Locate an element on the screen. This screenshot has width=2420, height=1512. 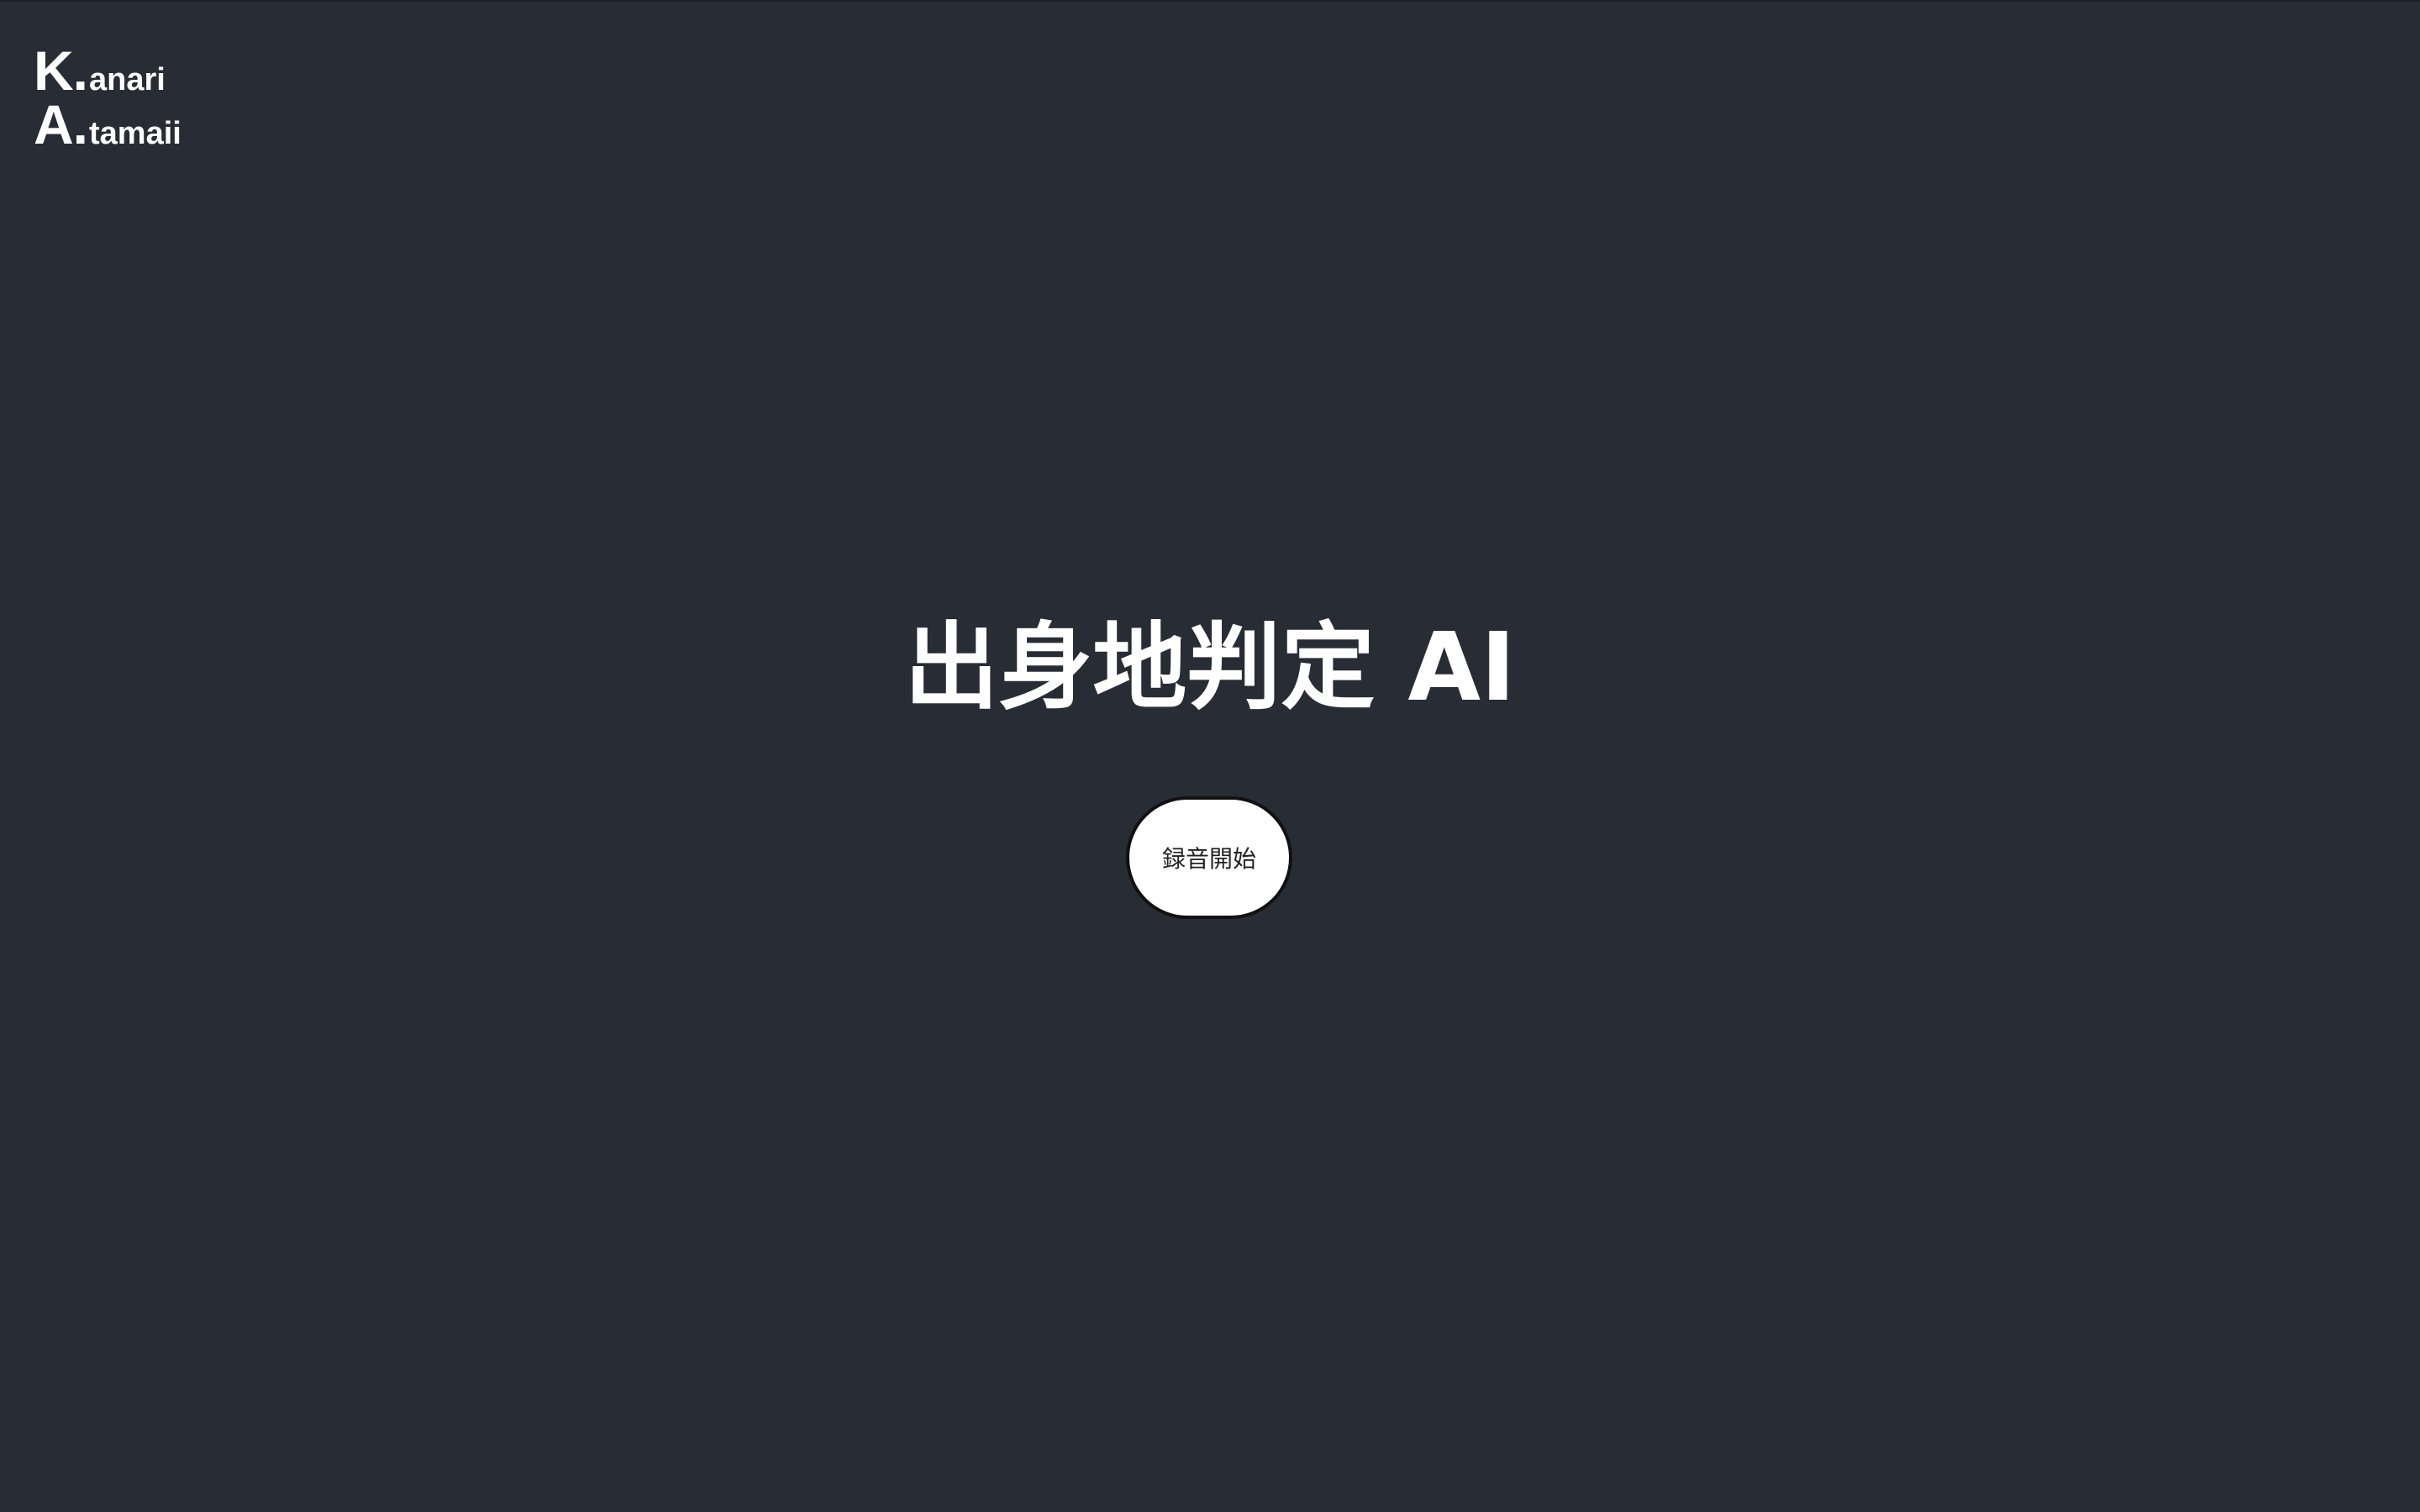
logo-line-1: K. anari is located at coordinates (108, 70).